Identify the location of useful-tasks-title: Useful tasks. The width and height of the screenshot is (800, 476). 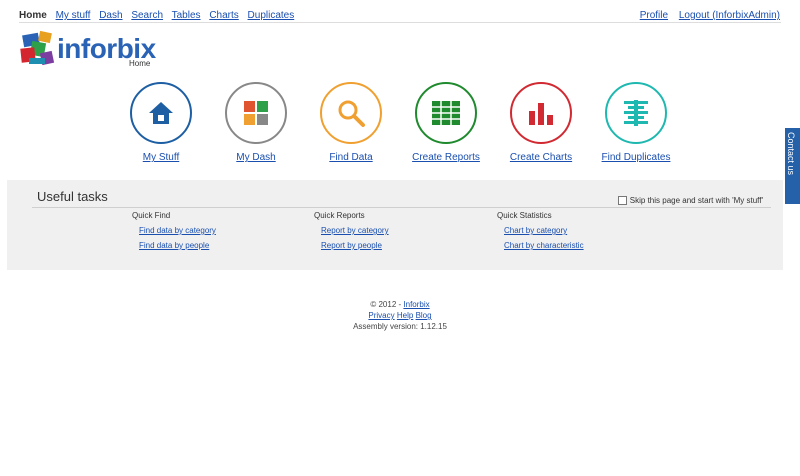
(72, 196).